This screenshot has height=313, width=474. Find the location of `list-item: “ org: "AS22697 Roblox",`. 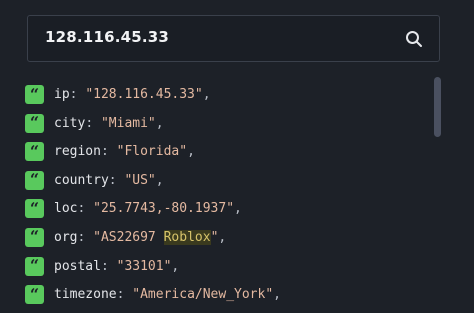

list-item: “ org: "AS22697 Roblox", is located at coordinates (153, 241).